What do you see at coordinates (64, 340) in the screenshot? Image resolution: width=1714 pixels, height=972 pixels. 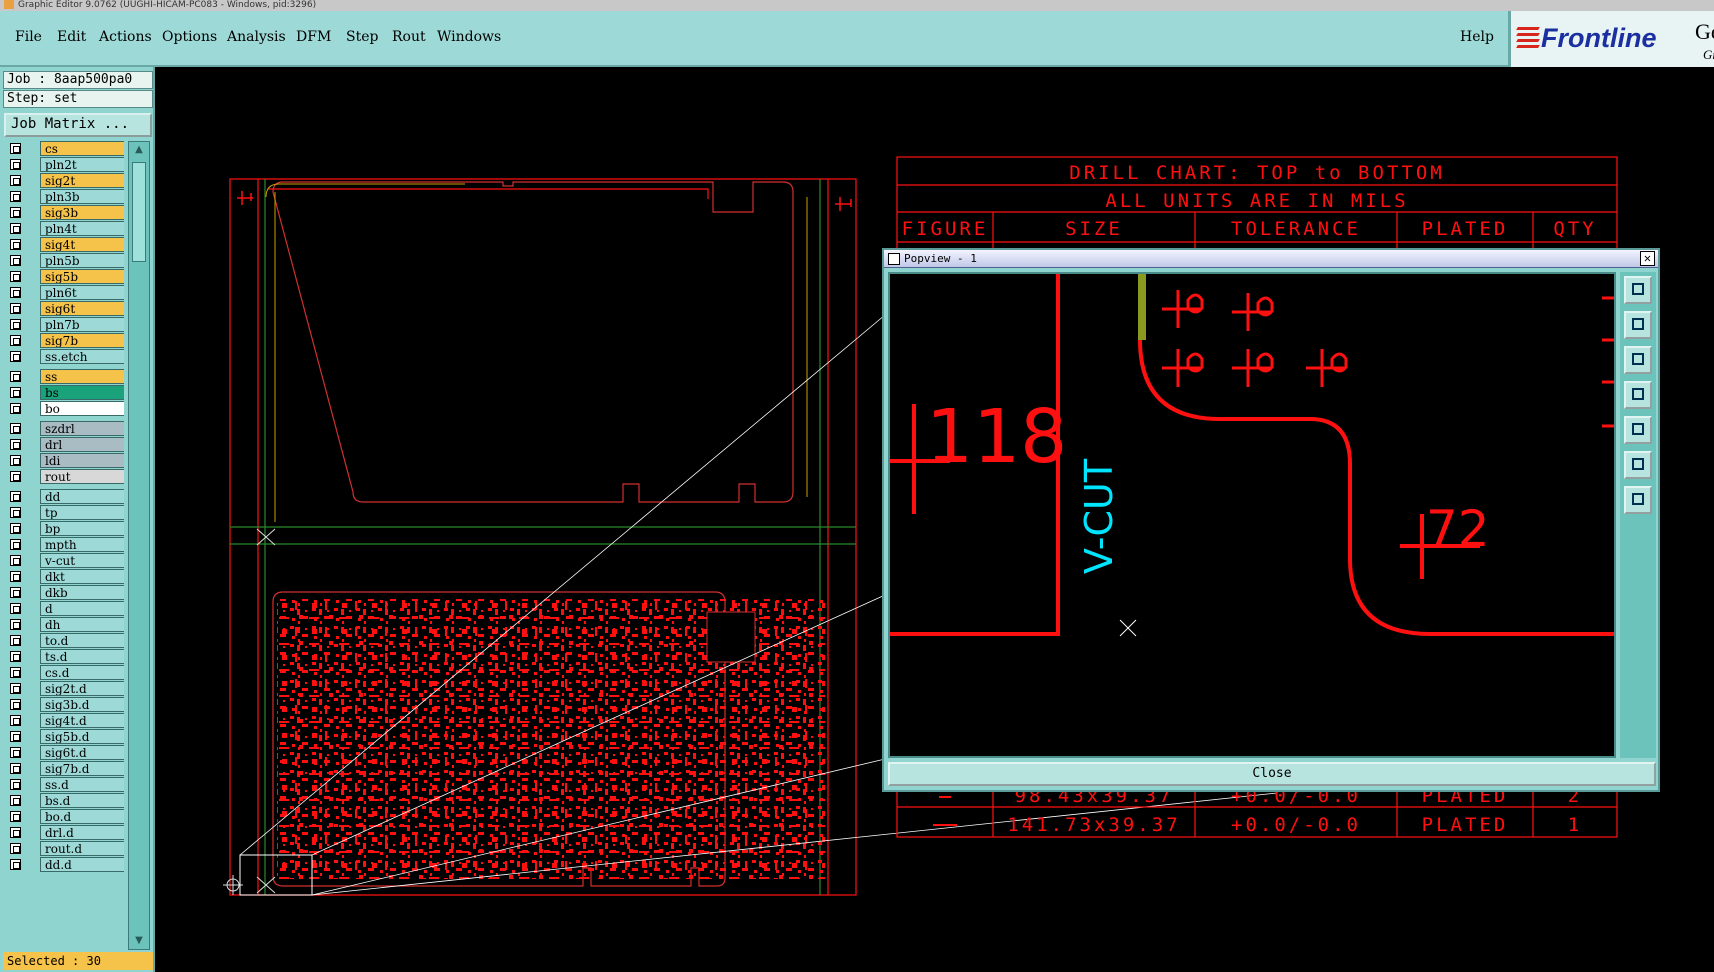 I see `layer-row: sig7b` at bounding box center [64, 340].